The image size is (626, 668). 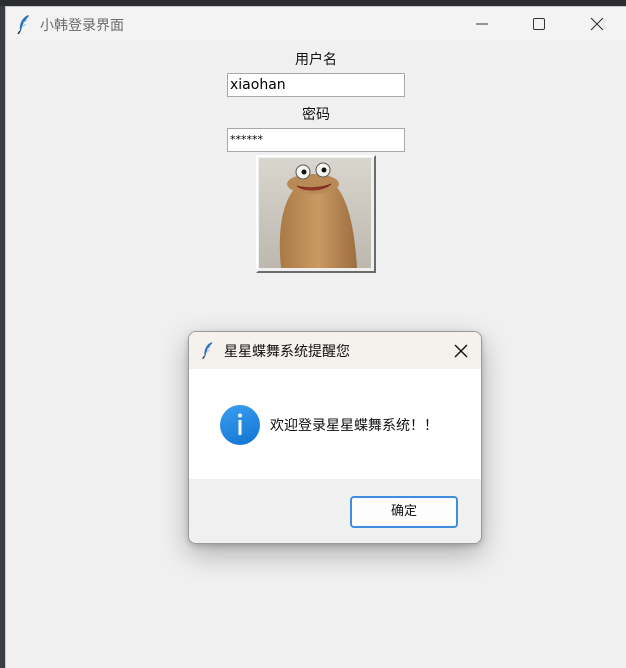 I want to click on minimize-icon, so click(x=482, y=24).